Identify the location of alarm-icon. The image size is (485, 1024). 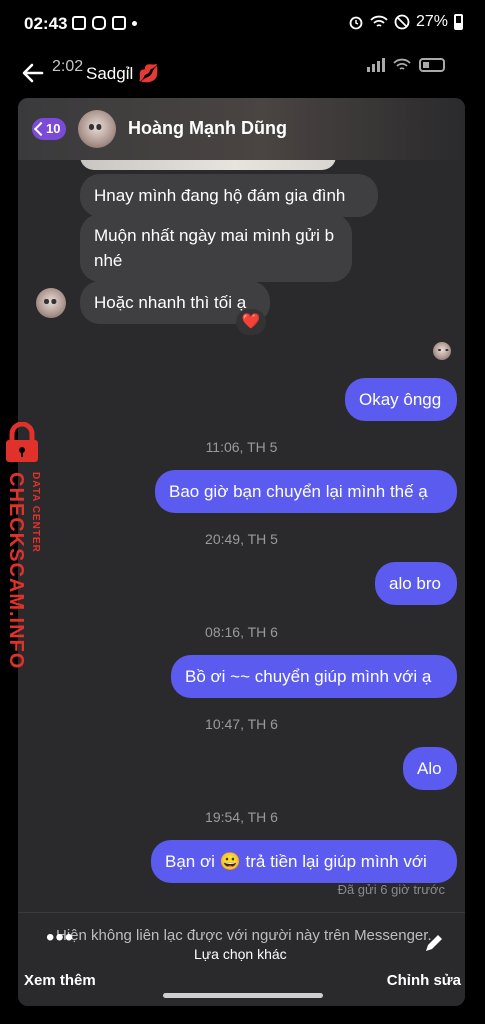
(356, 23).